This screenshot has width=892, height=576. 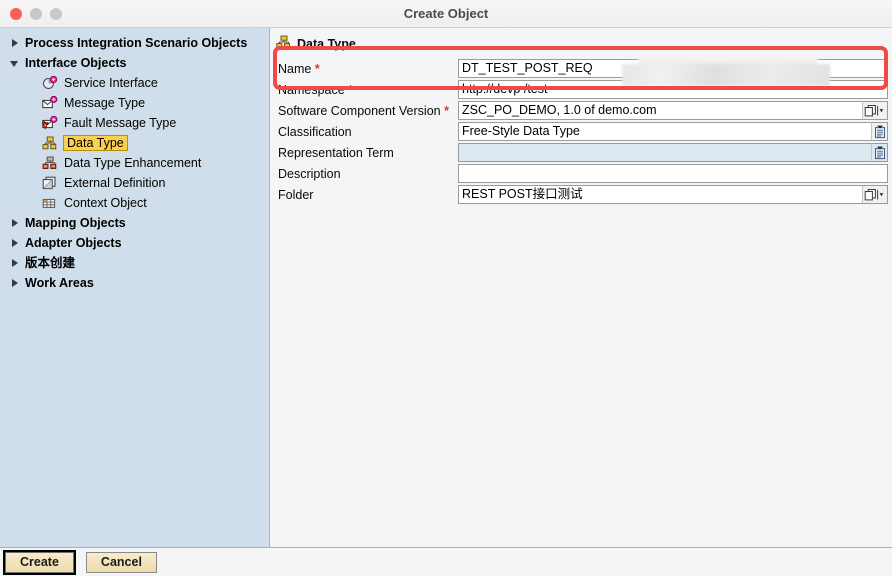 I want to click on window-controls, so click(x=31, y=13).